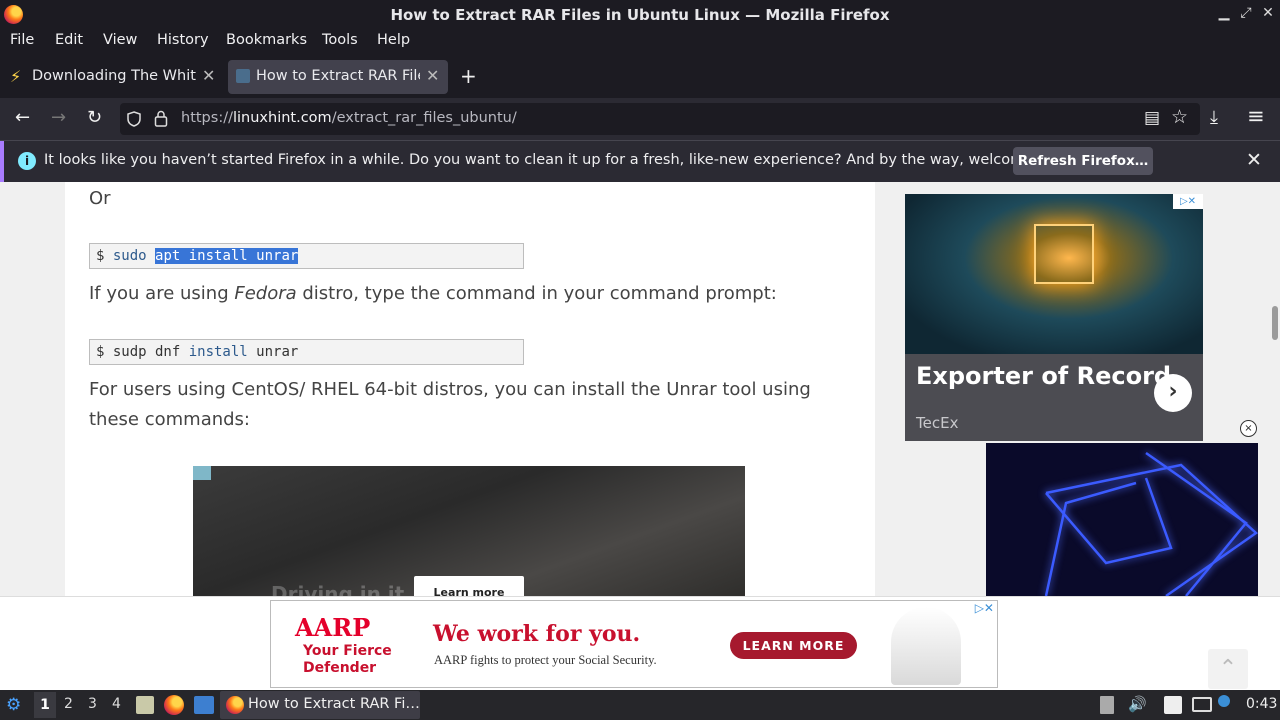  I want to click on or-text: Or, so click(100, 198).